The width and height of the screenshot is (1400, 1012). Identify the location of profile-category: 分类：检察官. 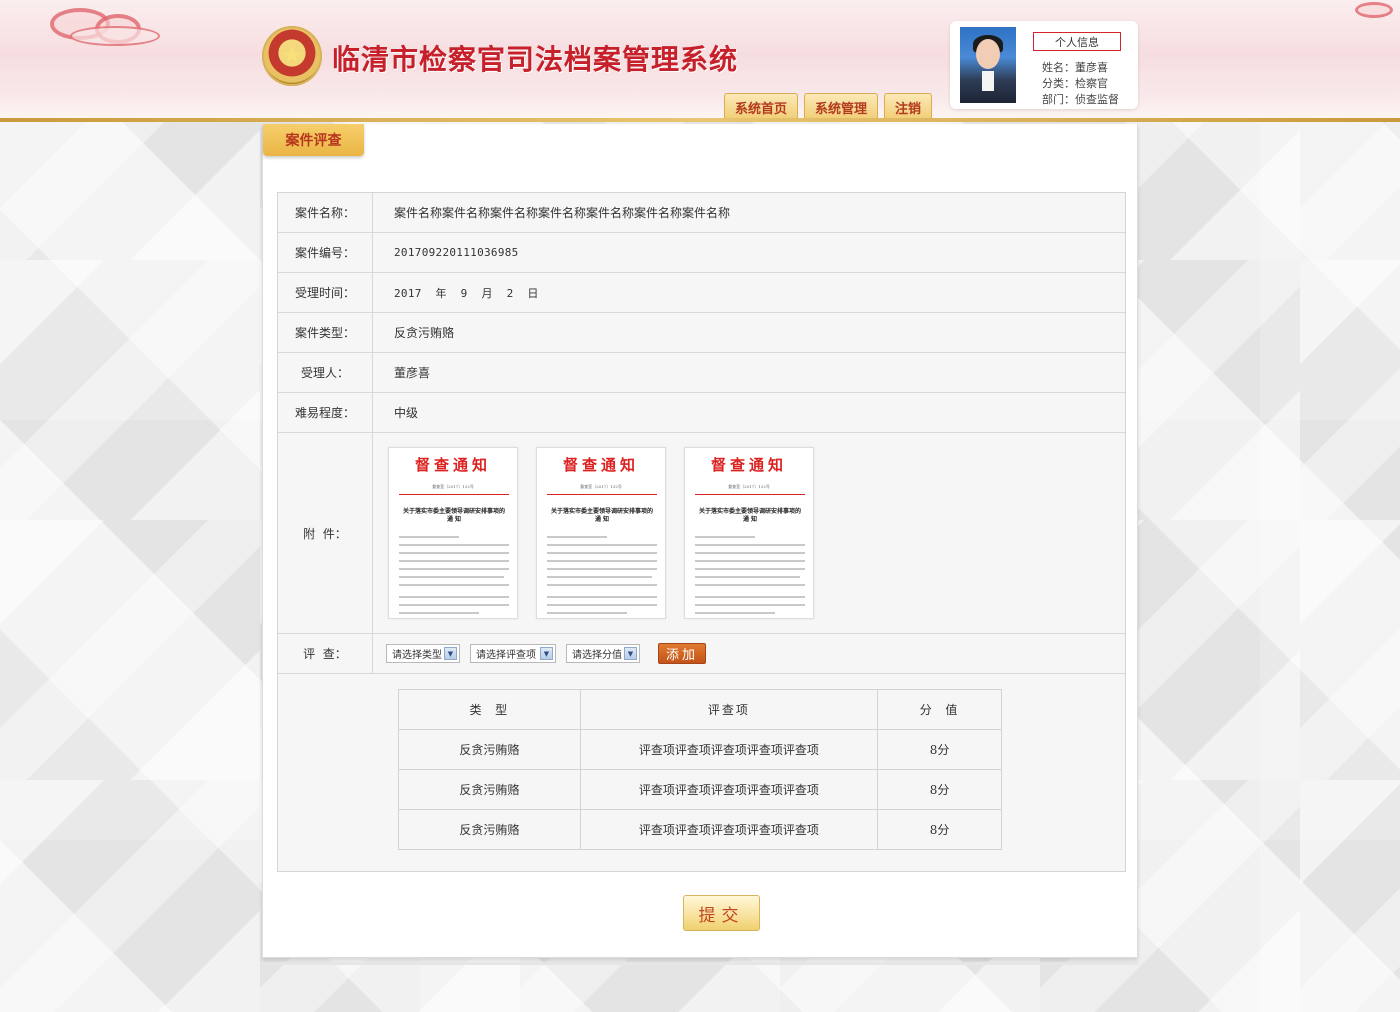
(1075, 83).